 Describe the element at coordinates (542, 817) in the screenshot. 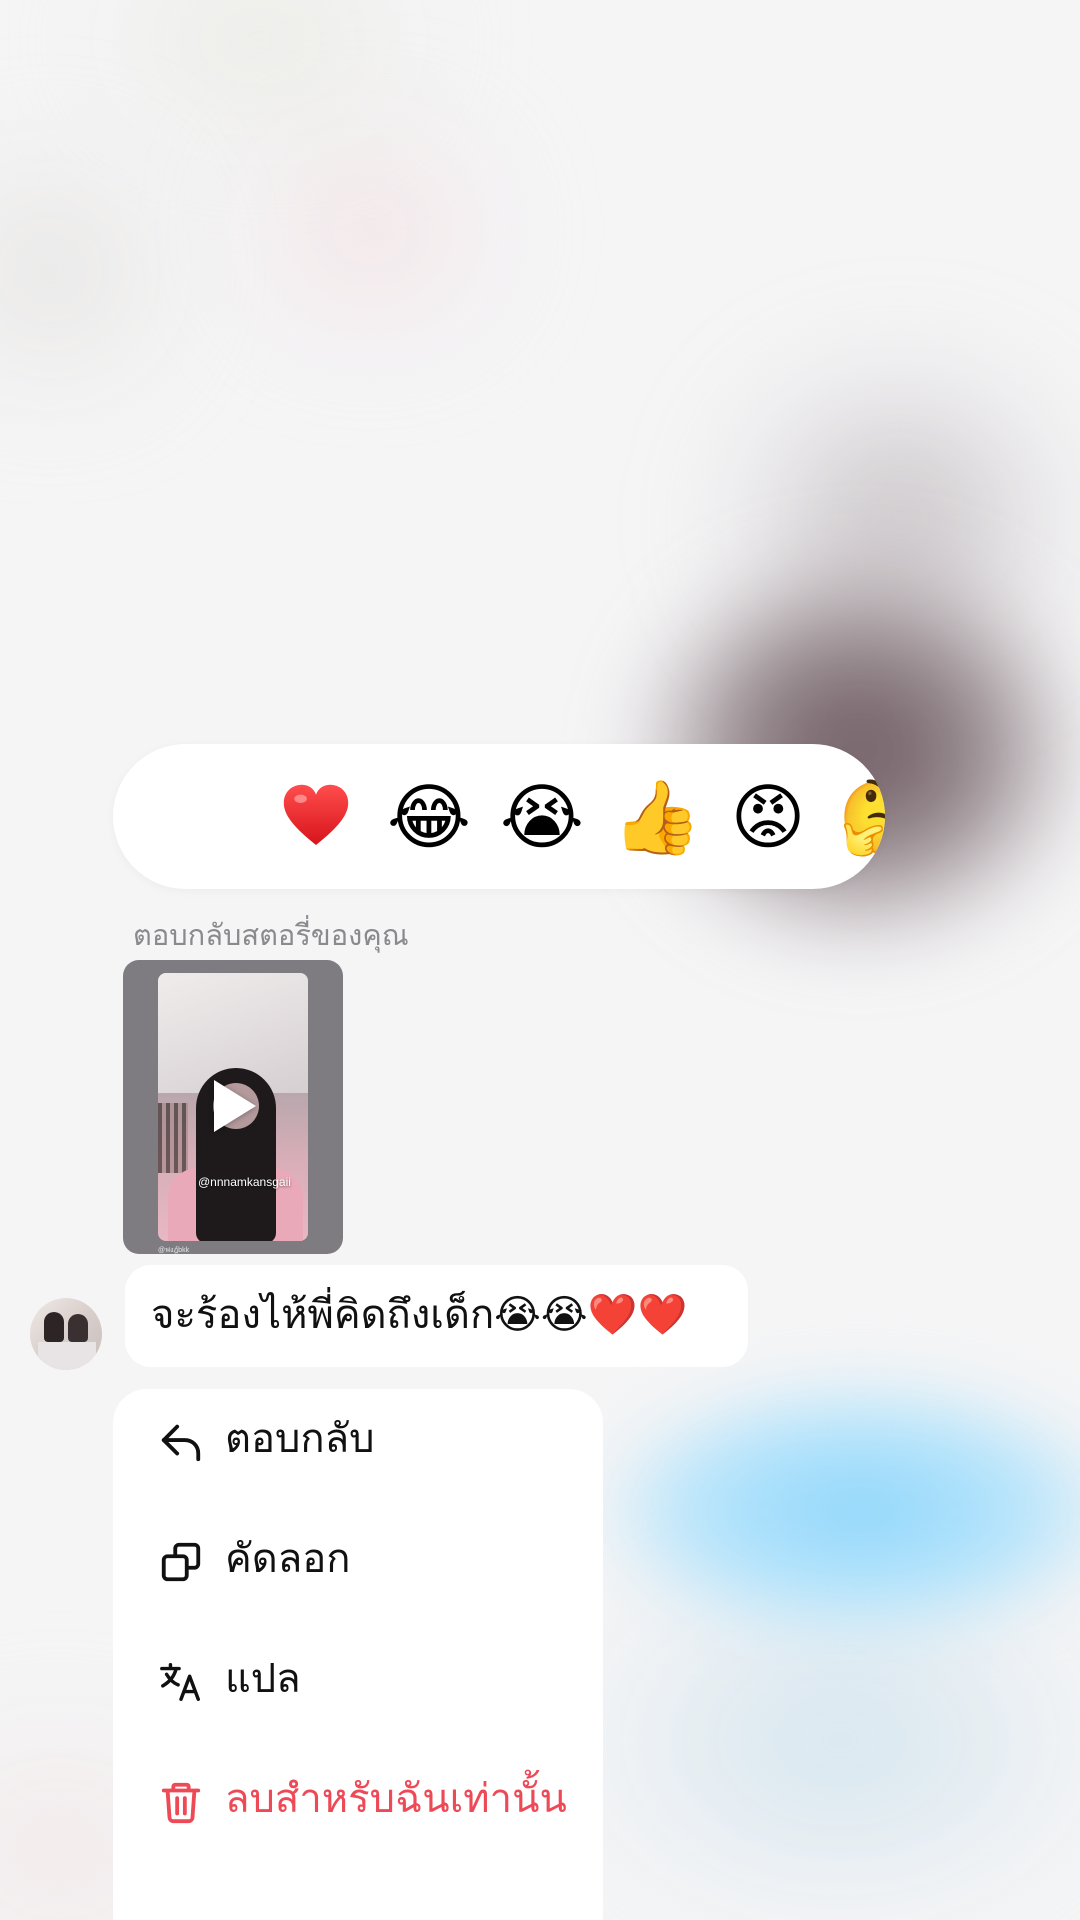

I see `reaction-crying: 😭` at that location.